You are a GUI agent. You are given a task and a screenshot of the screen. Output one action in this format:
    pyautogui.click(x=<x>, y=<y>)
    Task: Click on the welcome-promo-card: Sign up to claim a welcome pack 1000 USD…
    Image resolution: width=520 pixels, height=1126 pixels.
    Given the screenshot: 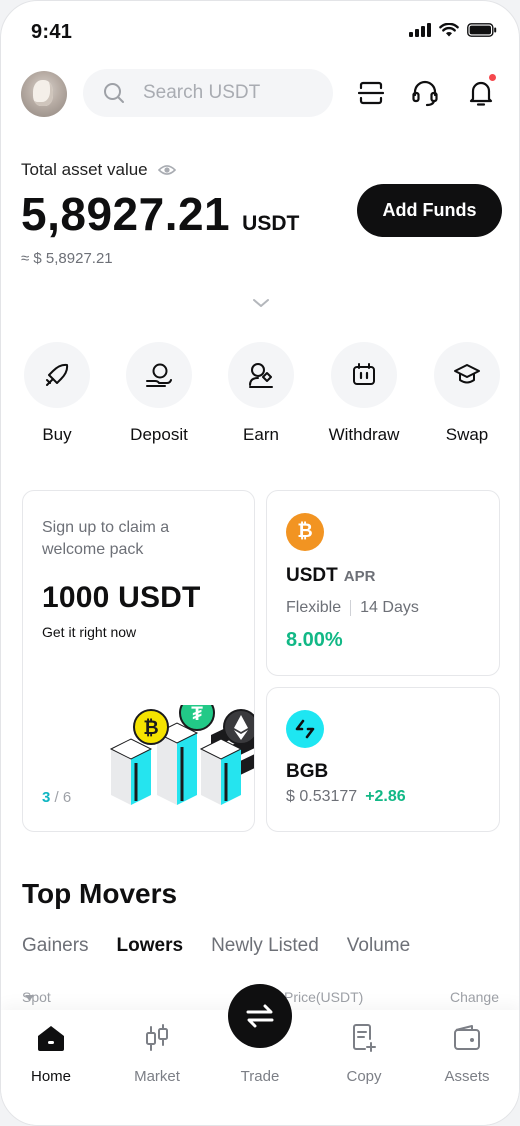 What is the action you would take?
    pyautogui.click(x=138, y=661)
    